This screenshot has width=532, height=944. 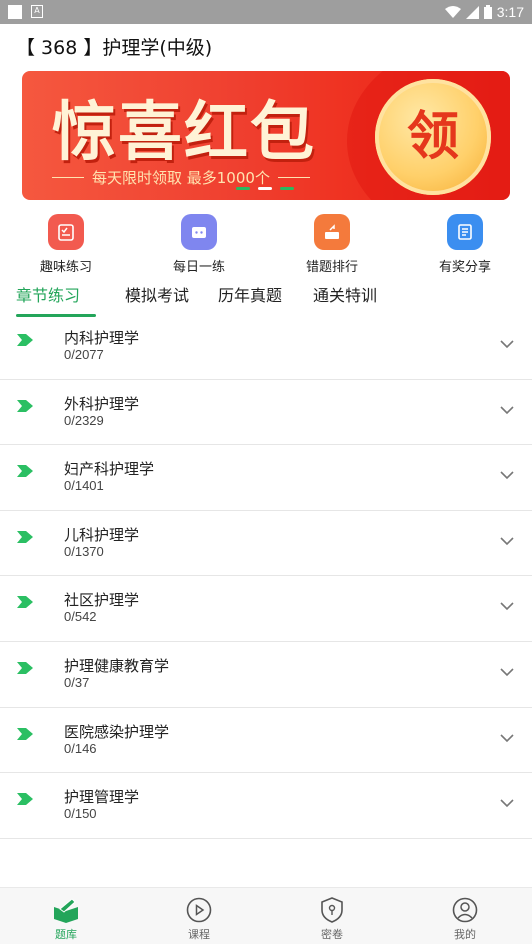 I want to click on tab-special-training: 通关特训, so click(x=345, y=294).